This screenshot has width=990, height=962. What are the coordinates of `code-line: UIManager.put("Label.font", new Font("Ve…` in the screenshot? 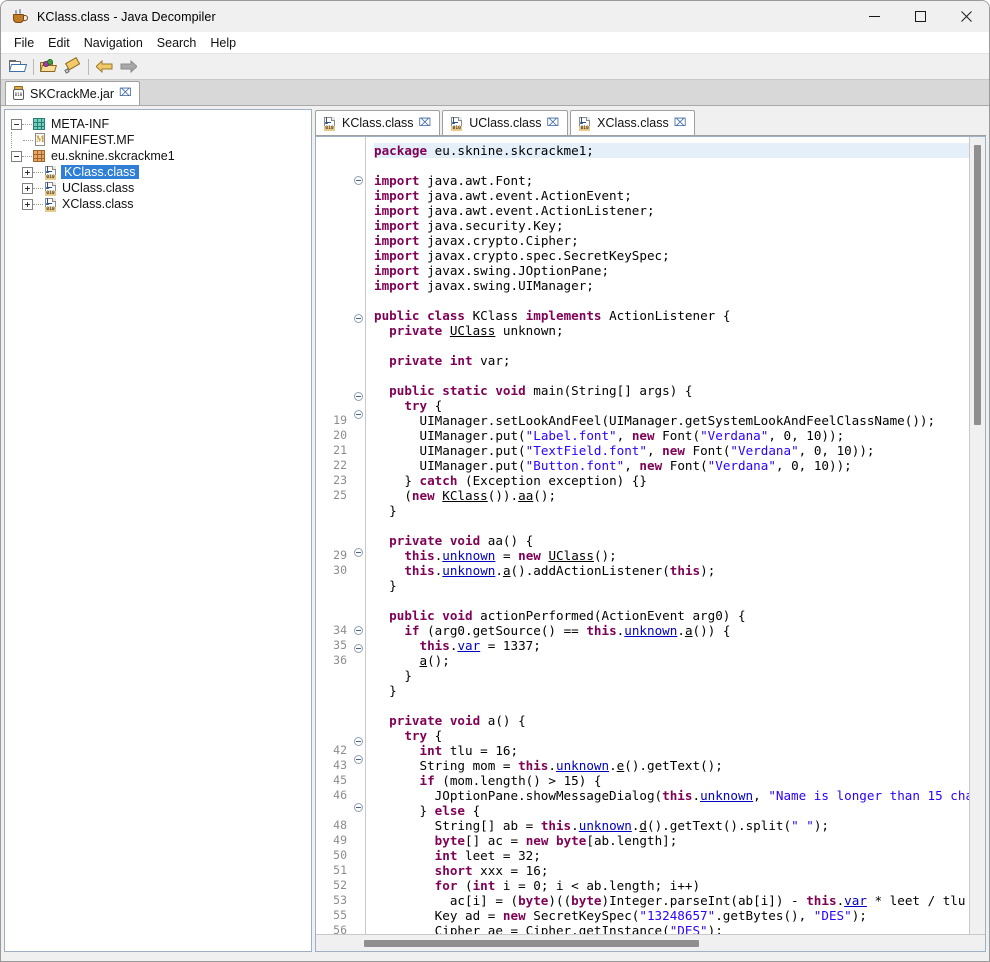 It's located at (671, 435).